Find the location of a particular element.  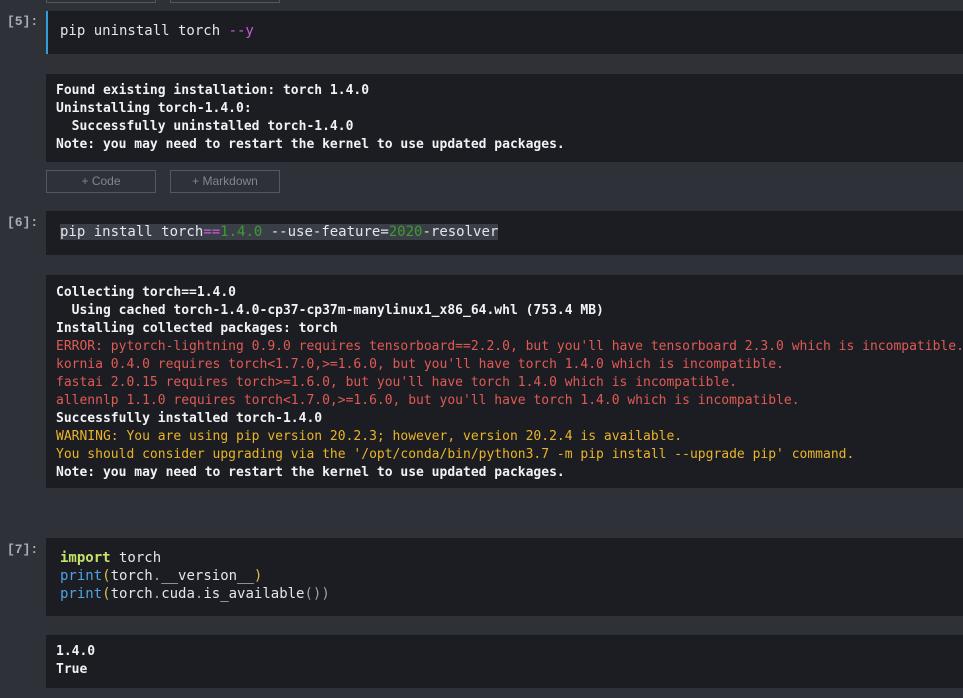

code-operator: == is located at coordinates (212, 232).